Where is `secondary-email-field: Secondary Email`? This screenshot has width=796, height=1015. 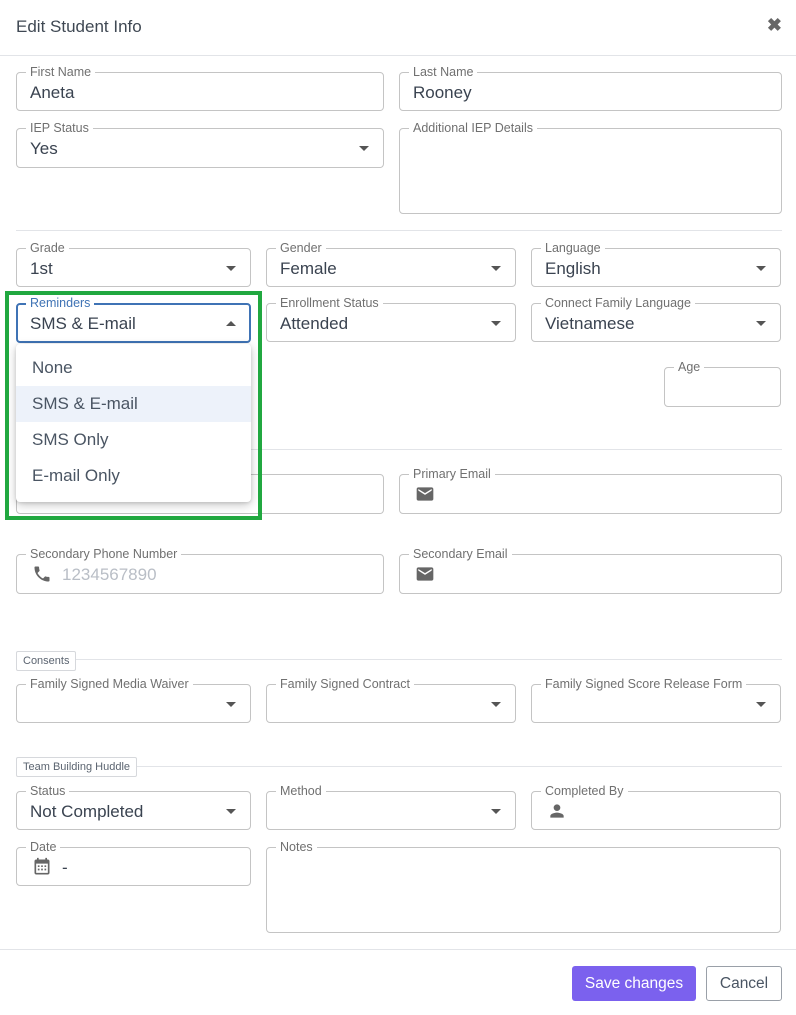 secondary-email-field: Secondary Email is located at coordinates (590, 570).